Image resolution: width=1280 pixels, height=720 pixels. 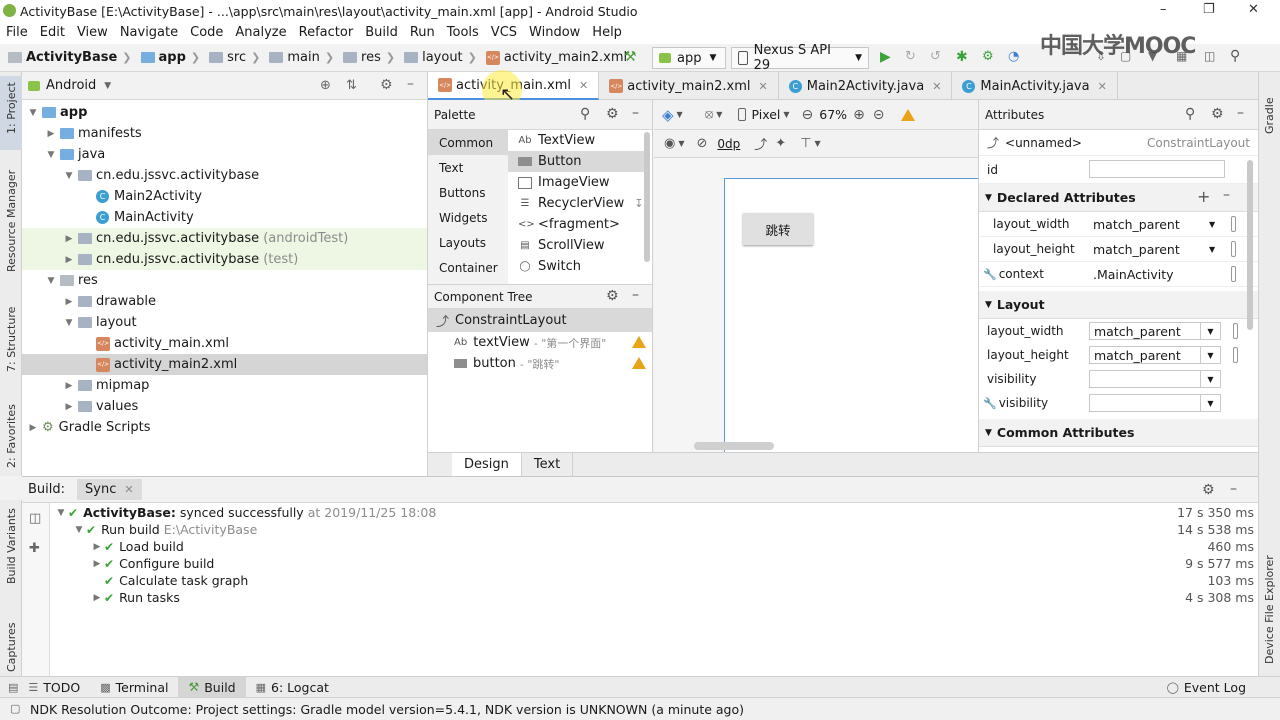 What do you see at coordinates (1136, 249) in the screenshot?
I see `declared-layout-height-value: match_parent` at bounding box center [1136, 249].